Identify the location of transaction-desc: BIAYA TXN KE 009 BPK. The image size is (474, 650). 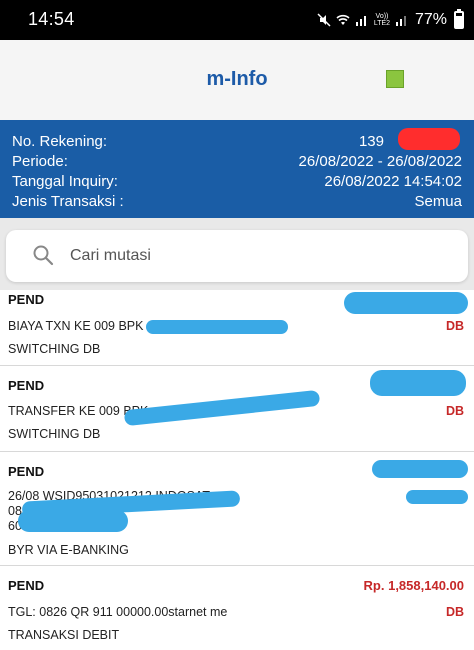
(76, 326).